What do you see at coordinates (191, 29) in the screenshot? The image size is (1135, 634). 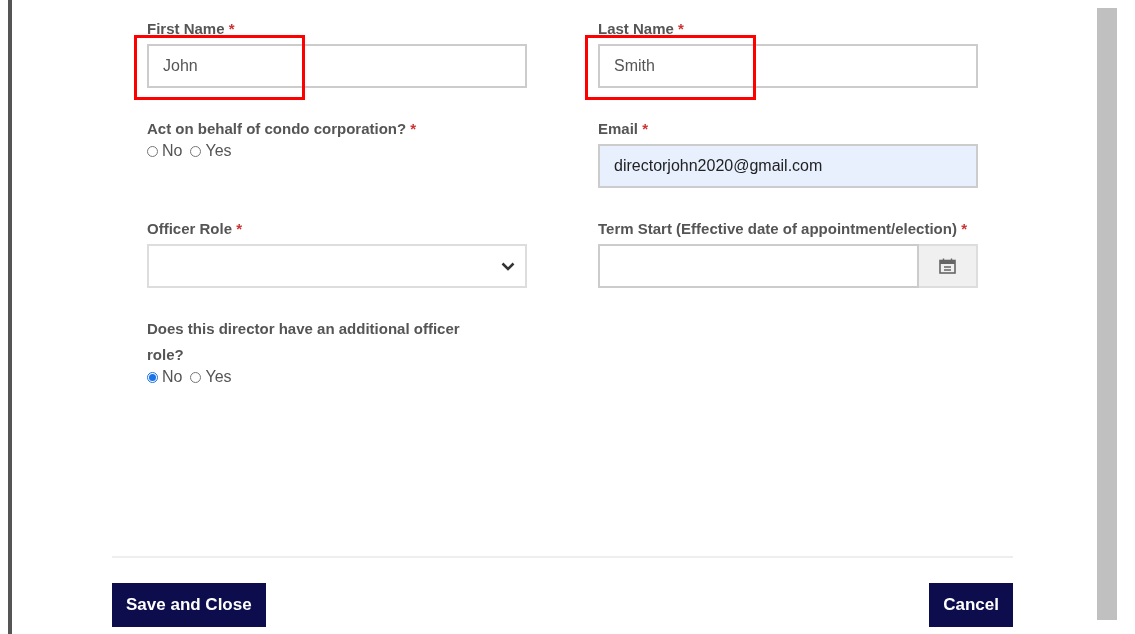 I see `field-label: First Name *` at bounding box center [191, 29].